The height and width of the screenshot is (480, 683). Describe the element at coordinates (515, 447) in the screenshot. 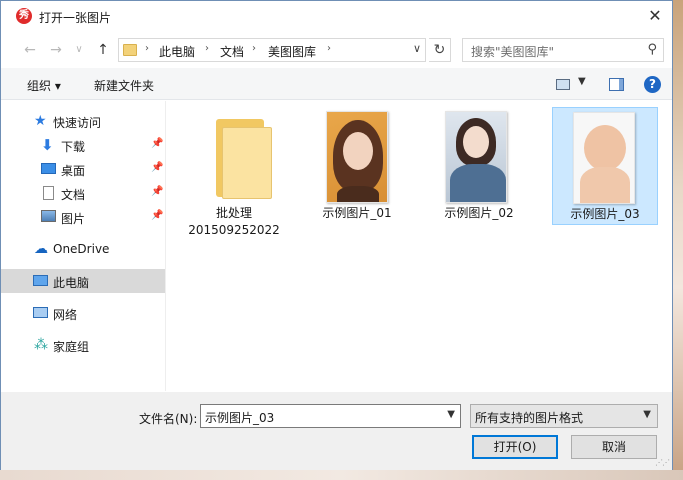

I see `open-button: 打开(O)` at that location.